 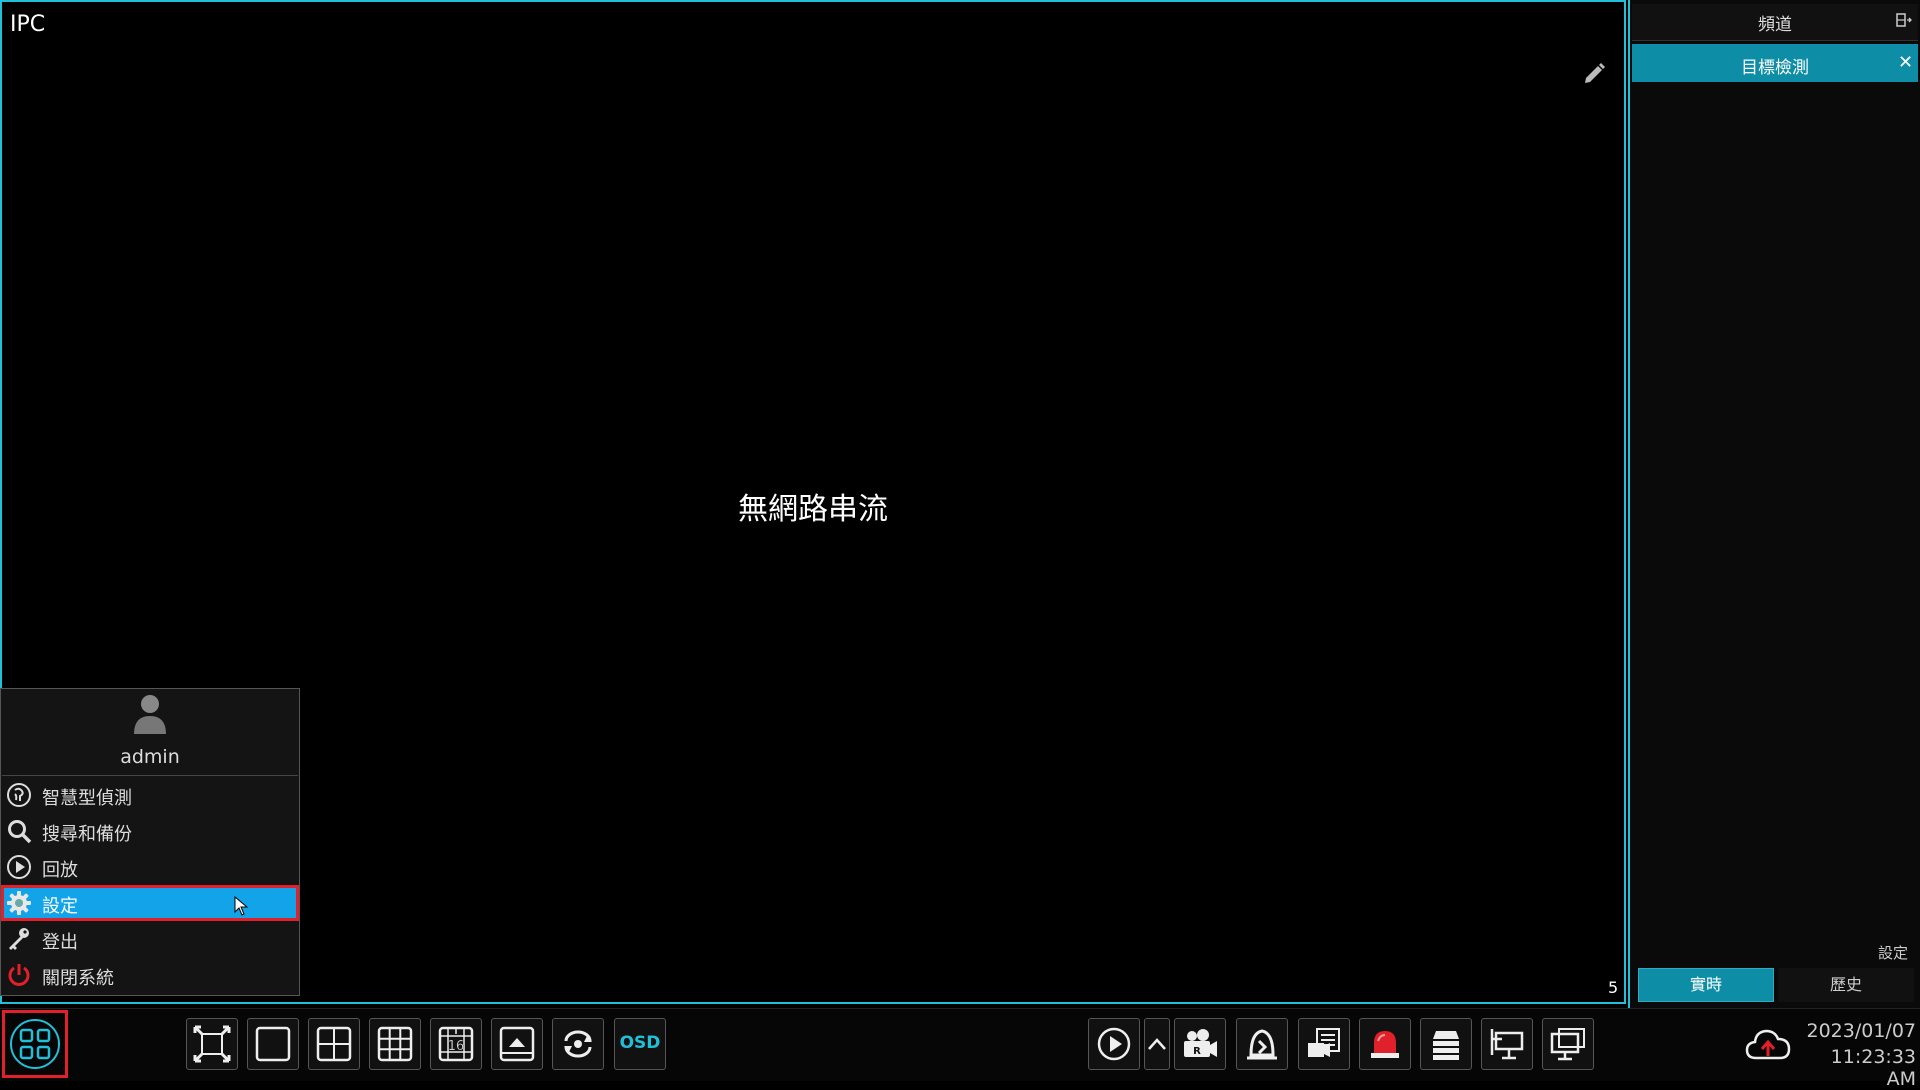 I want to click on menu-item-label: 登出, so click(x=60, y=942).